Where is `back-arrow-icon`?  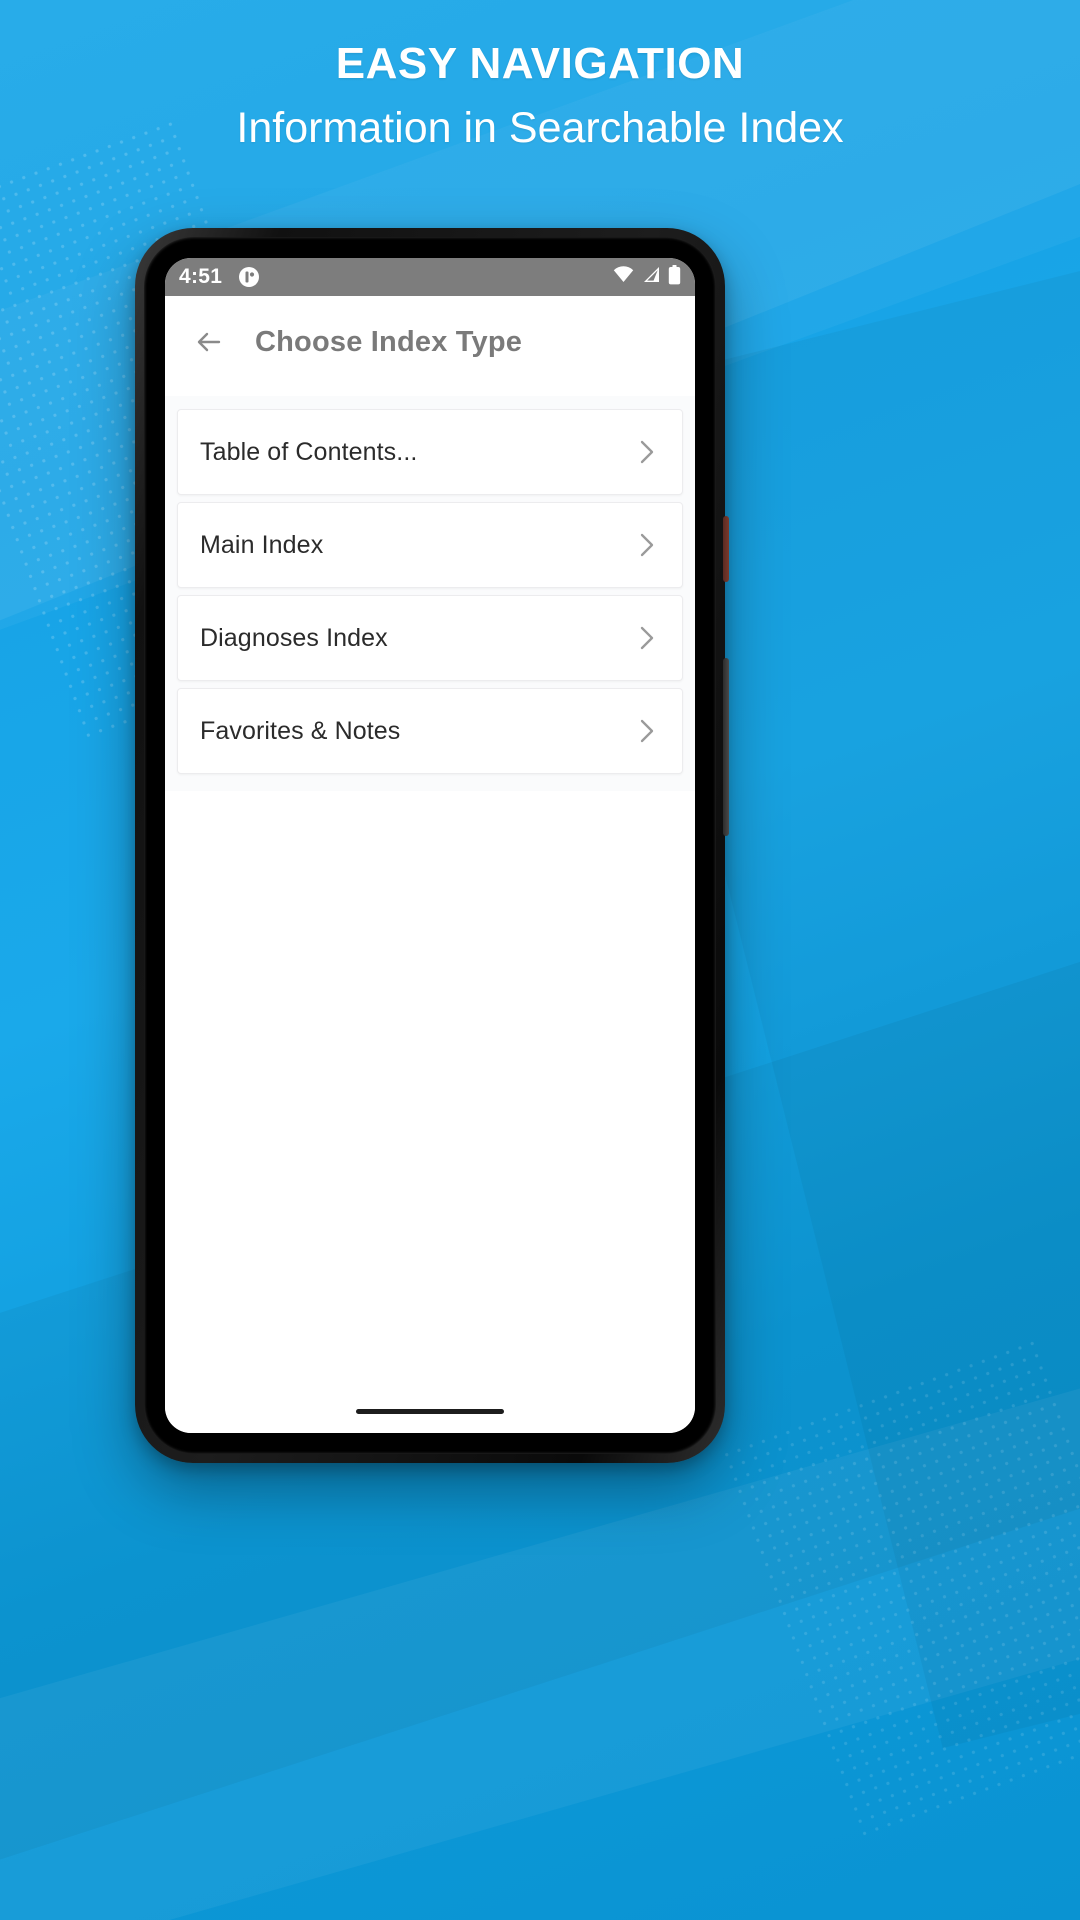 back-arrow-icon is located at coordinates (209, 342).